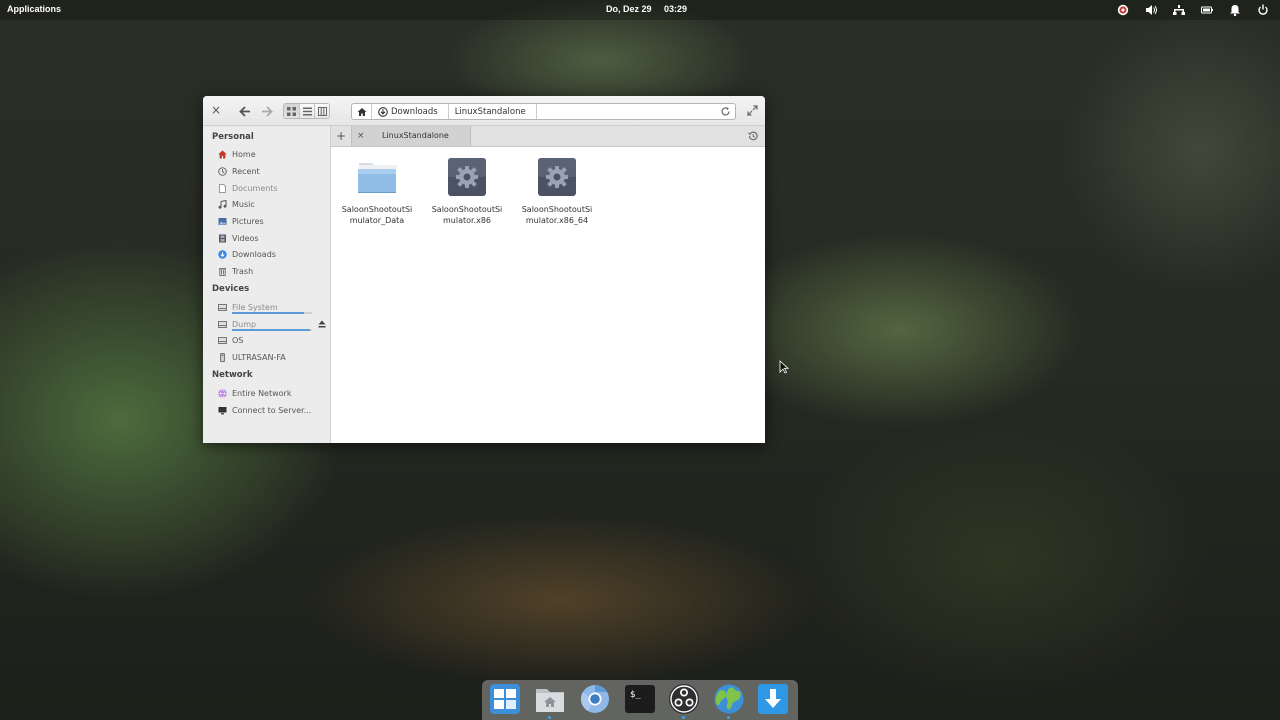 The image size is (1280, 720). I want to click on eject-icon, so click(322, 324).